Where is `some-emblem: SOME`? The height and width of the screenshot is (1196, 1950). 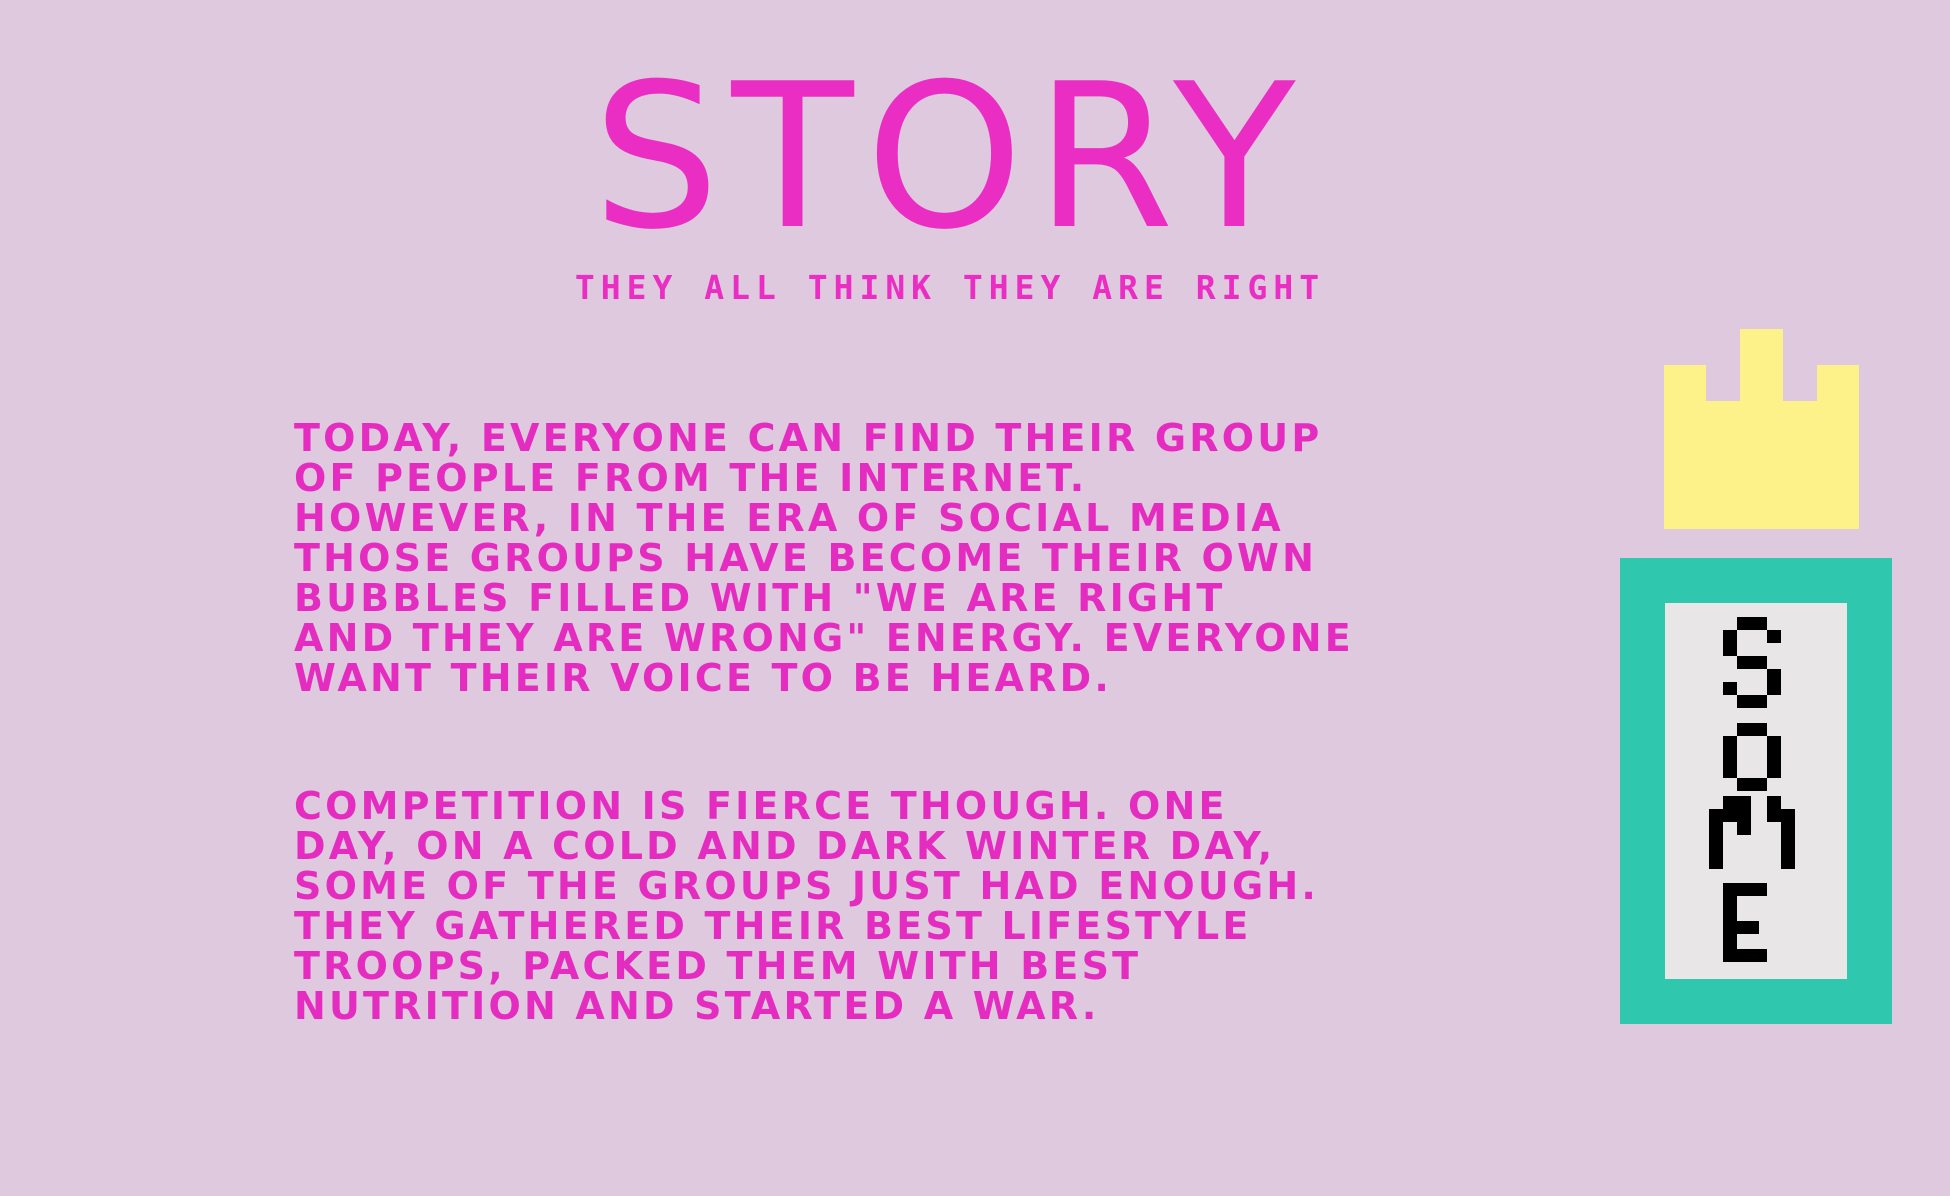 some-emblem: SOME is located at coordinates (1756, 791).